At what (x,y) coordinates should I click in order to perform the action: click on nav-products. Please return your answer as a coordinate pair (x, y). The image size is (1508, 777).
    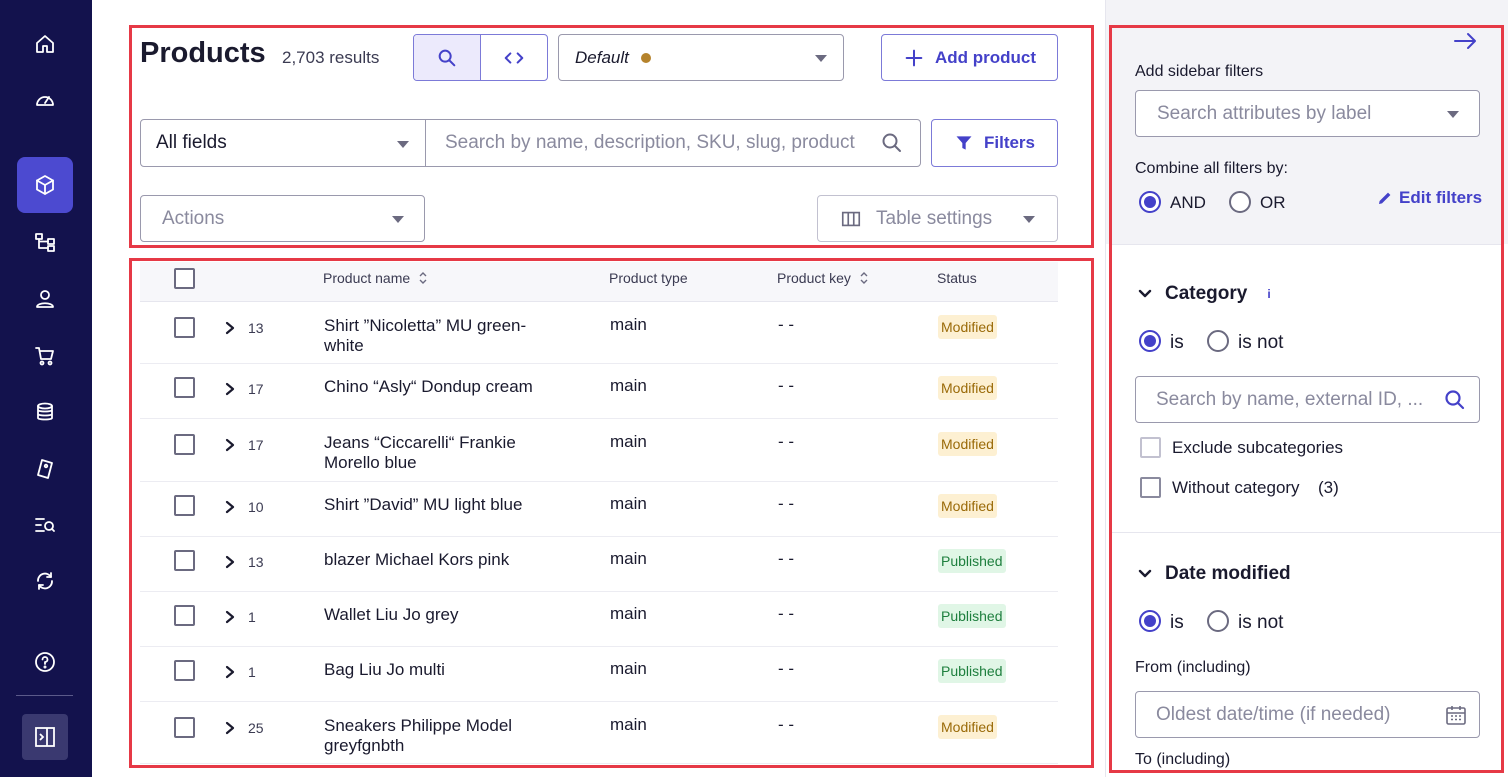
    Looking at the image, I should click on (45, 185).